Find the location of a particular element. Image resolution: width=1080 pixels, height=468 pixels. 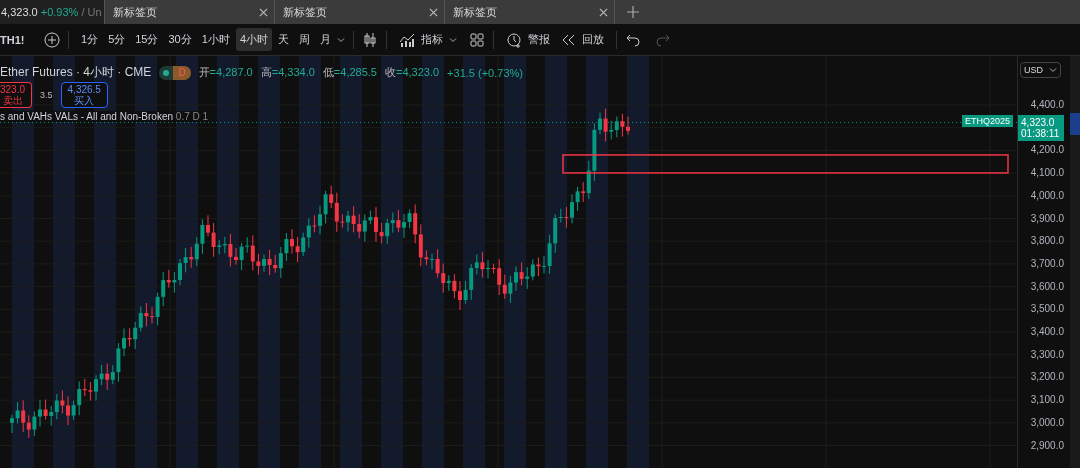

price-tick: 3,500.0 is located at coordinates (1047, 309).